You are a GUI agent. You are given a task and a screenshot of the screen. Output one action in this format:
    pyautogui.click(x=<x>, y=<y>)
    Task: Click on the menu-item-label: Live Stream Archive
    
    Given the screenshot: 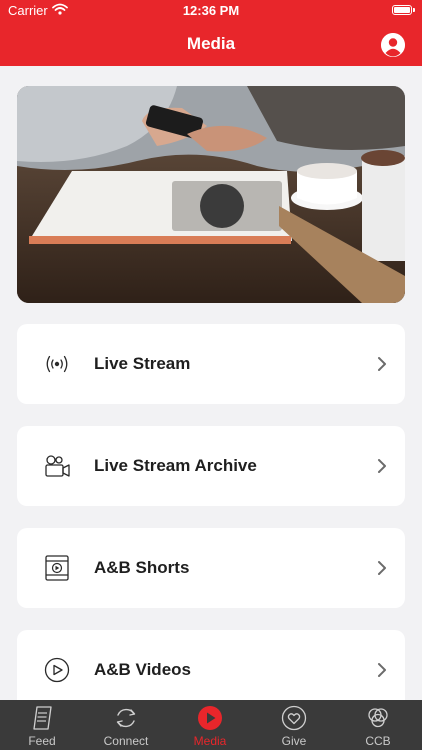 What is the action you would take?
    pyautogui.click(x=175, y=465)
    